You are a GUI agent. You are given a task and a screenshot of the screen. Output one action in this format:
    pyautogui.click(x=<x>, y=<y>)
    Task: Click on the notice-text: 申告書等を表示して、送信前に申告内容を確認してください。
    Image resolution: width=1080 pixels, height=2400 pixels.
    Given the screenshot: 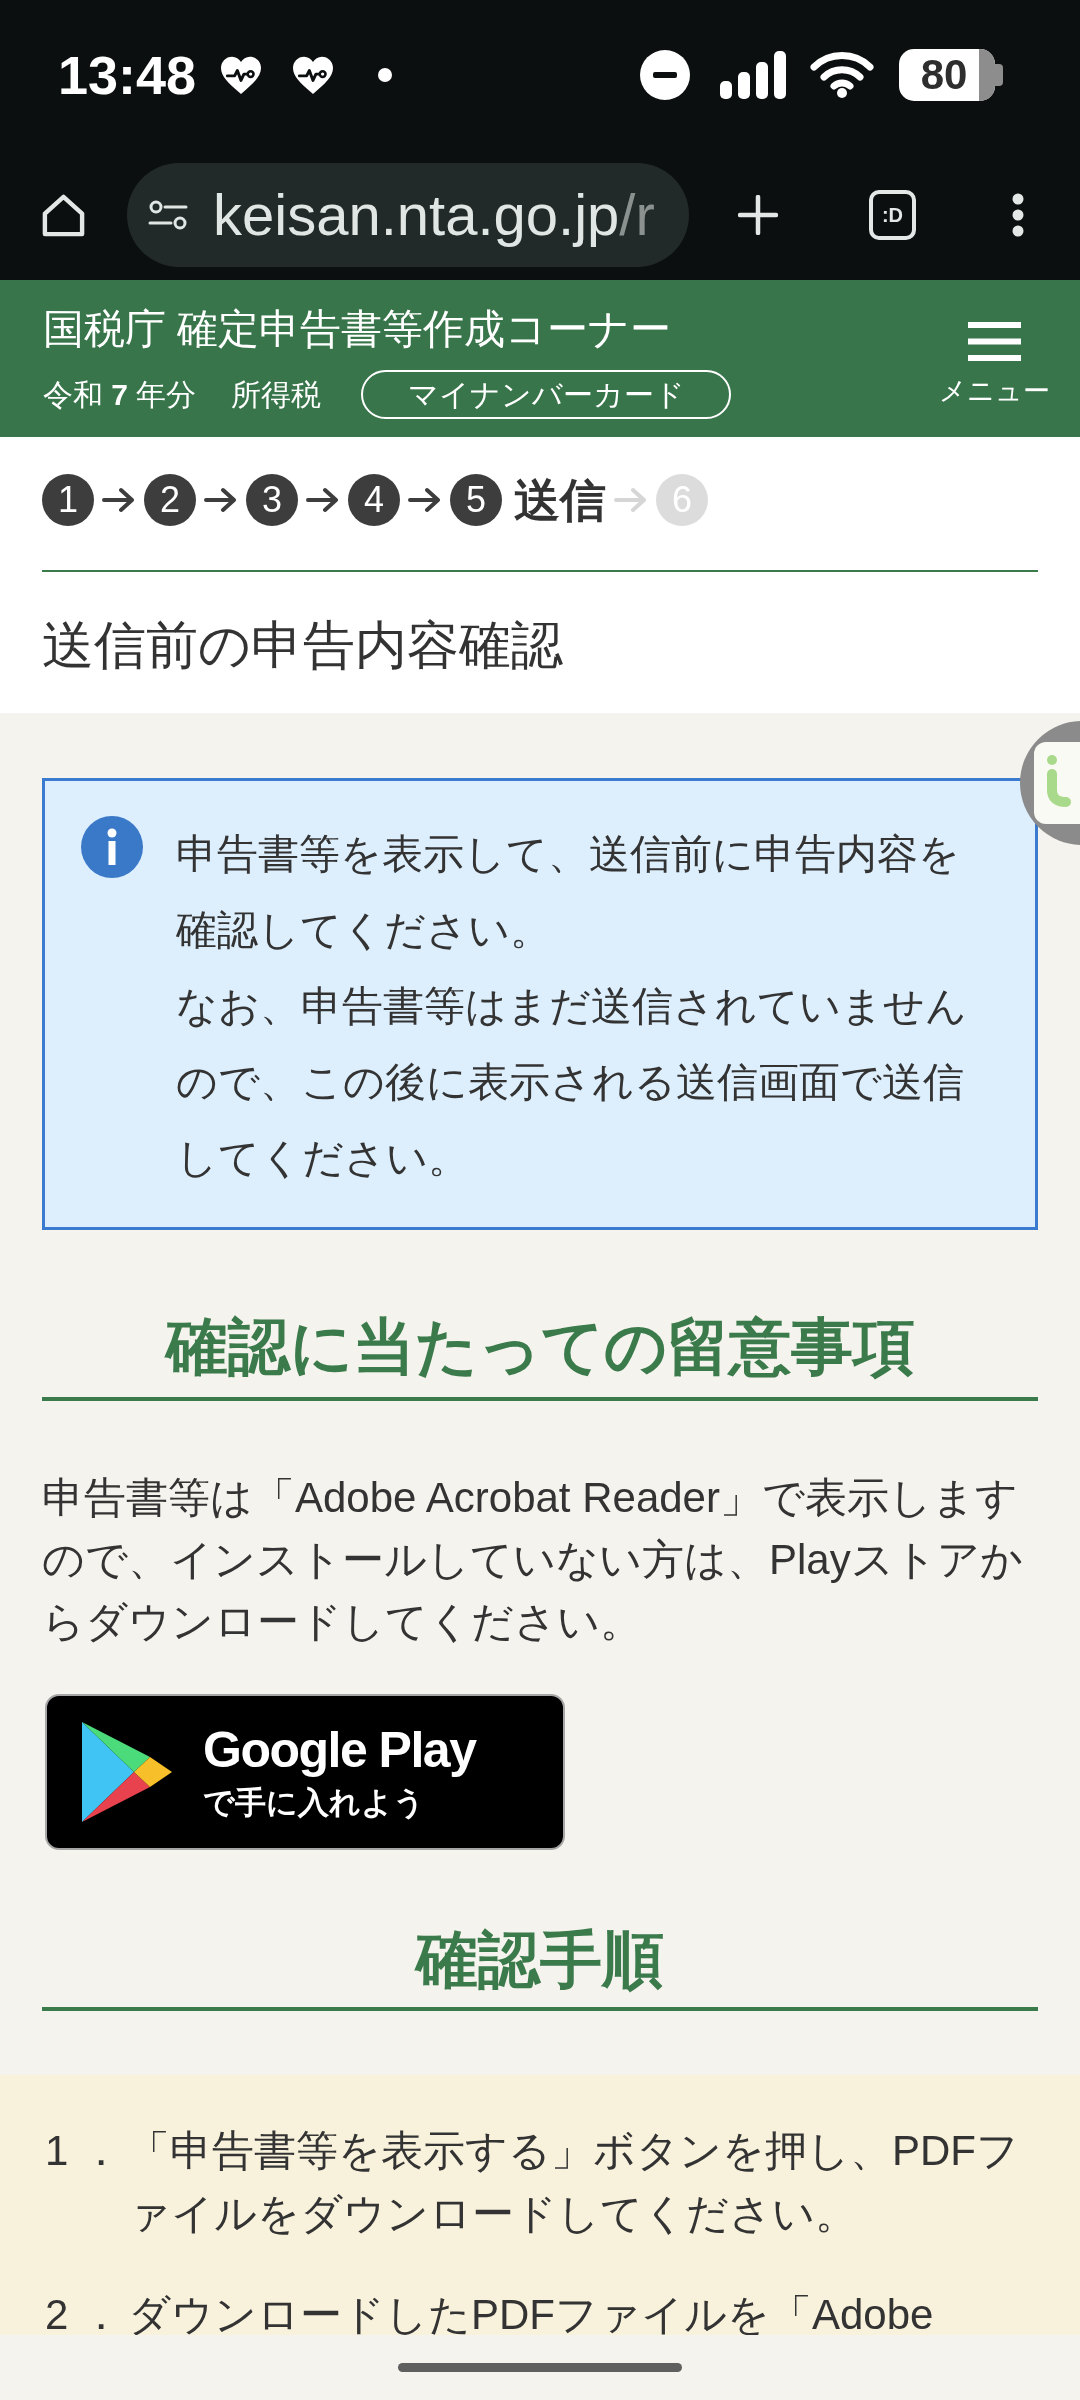 What is the action you would take?
    pyautogui.click(x=568, y=892)
    